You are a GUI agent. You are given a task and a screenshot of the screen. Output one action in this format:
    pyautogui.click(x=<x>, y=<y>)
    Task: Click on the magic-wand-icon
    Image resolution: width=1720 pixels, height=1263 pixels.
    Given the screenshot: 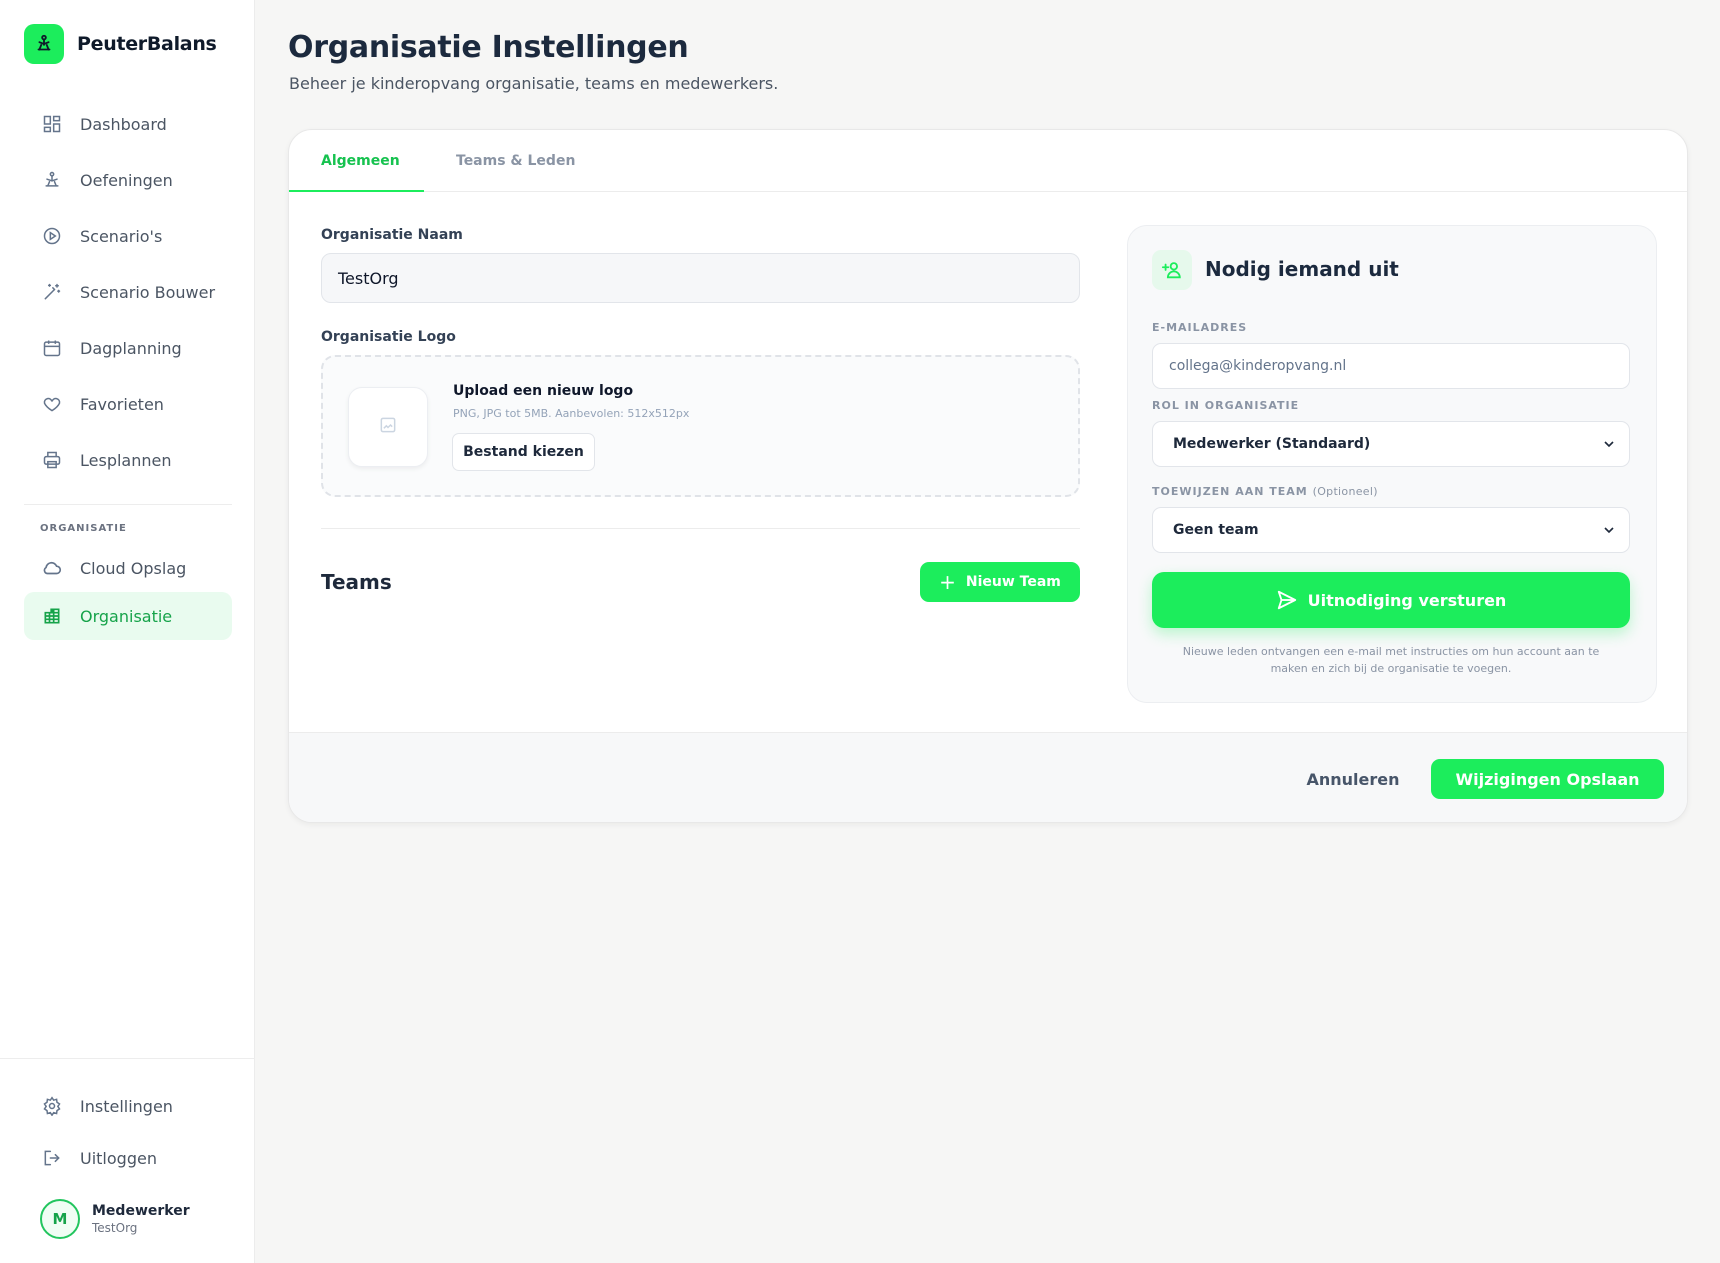 What is the action you would take?
    pyautogui.click(x=52, y=292)
    